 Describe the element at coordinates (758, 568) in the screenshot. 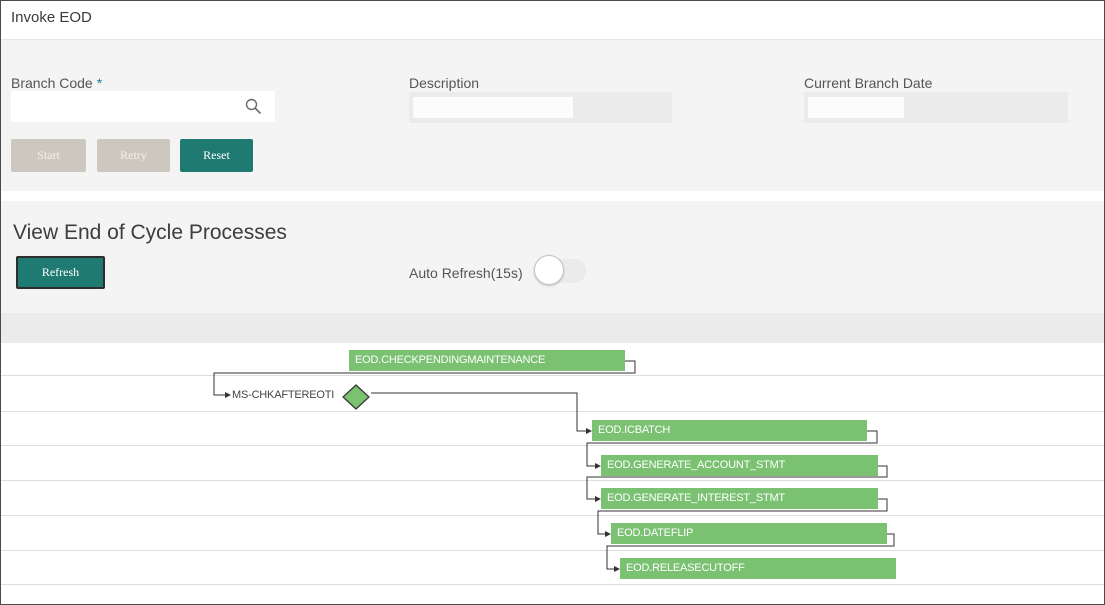

I see `flow-node-releasecutoff: EOD.RELEASECUTOFF` at that location.